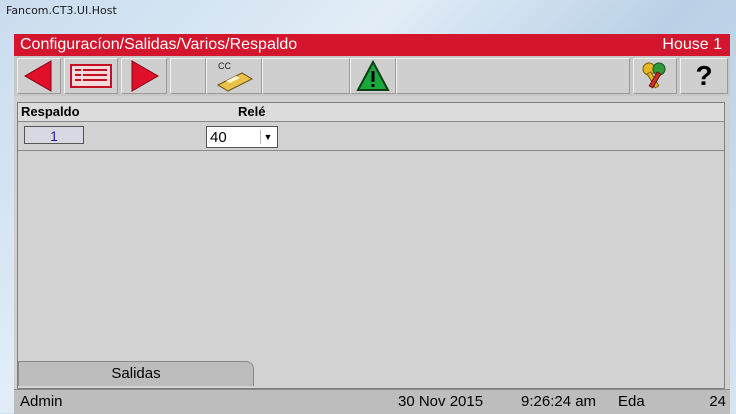  I want to click on status-value: 24, so click(717, 401).